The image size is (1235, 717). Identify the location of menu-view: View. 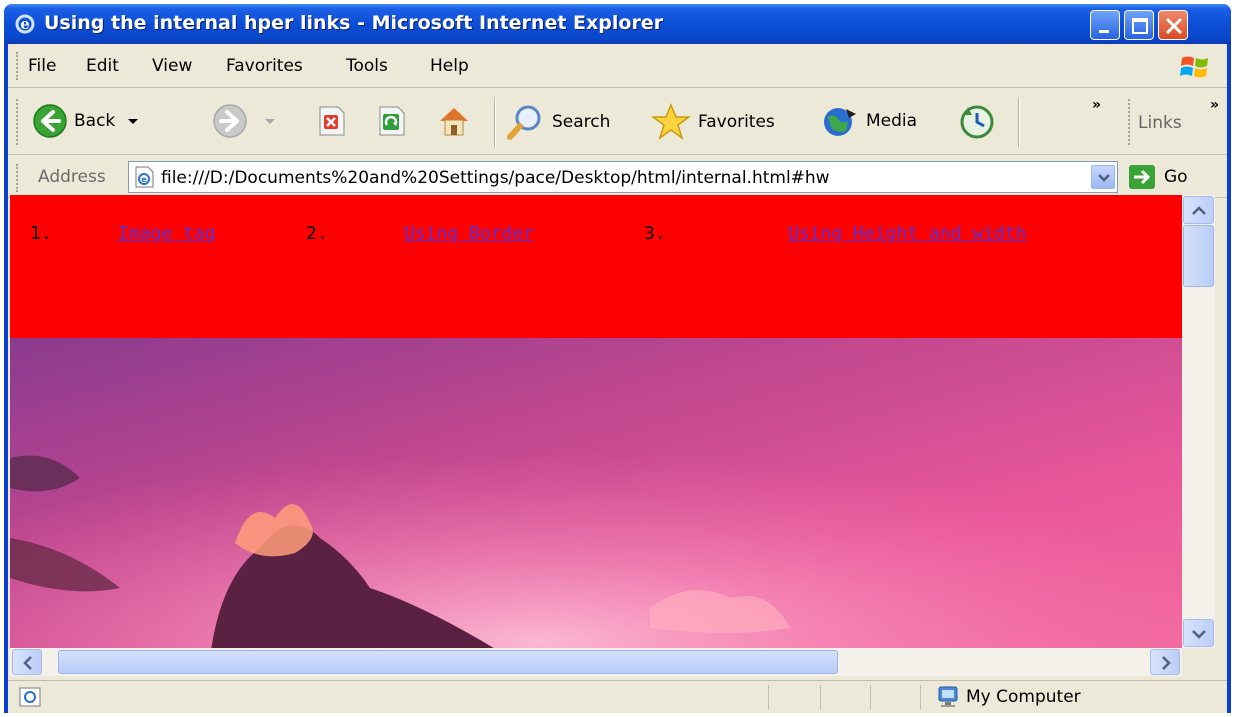
(172, 66).